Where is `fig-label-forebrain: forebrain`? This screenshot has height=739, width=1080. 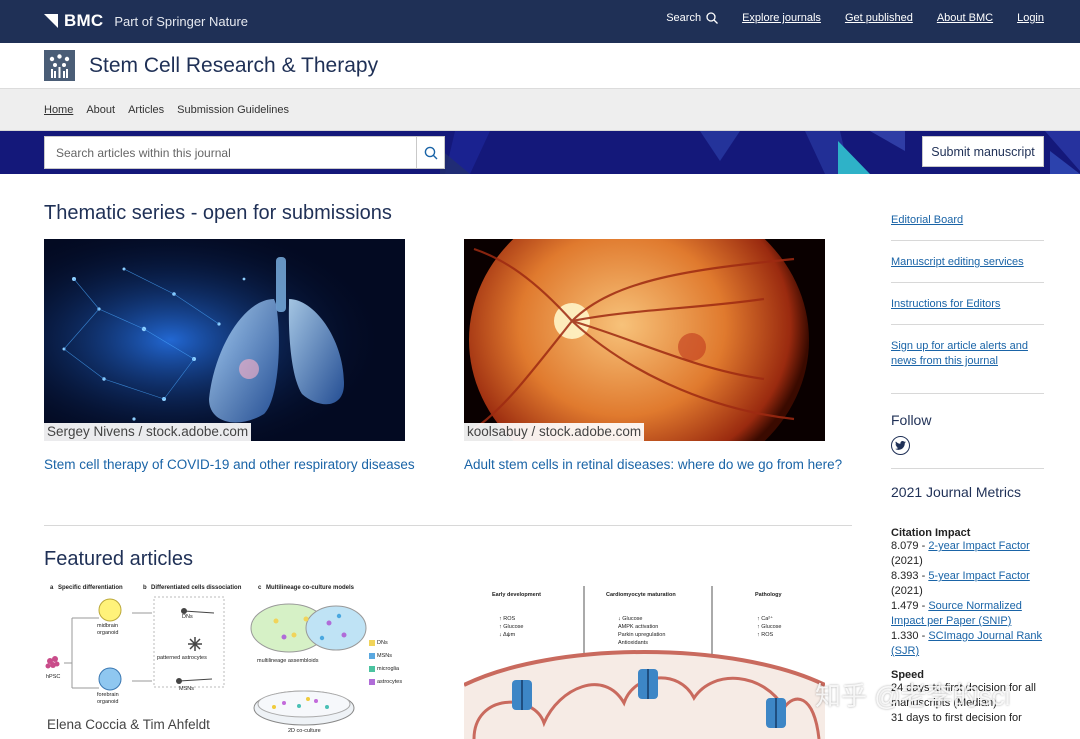 fig-label-forebrain: forebrain is located at coordinates (108, 695).